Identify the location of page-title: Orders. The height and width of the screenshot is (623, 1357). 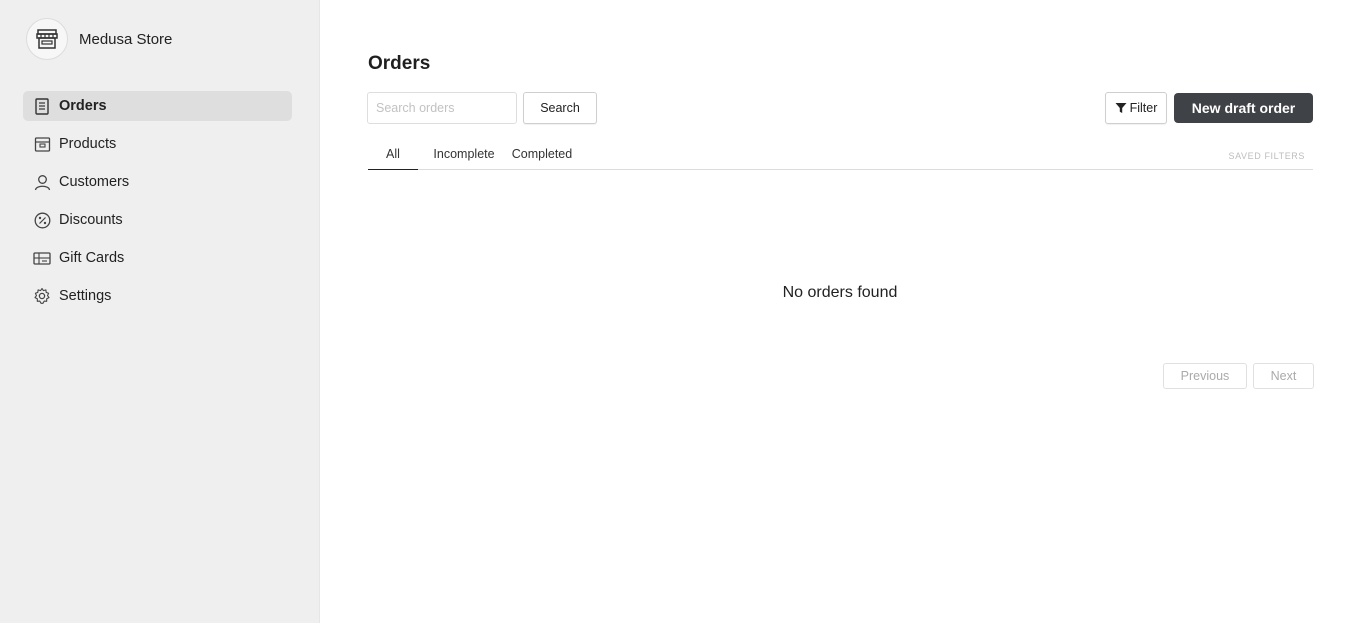
(399, 63).